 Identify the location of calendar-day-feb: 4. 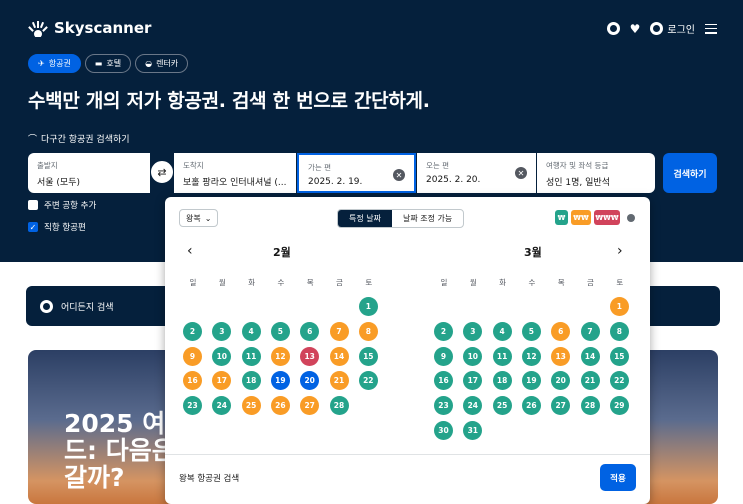
(251, 331).